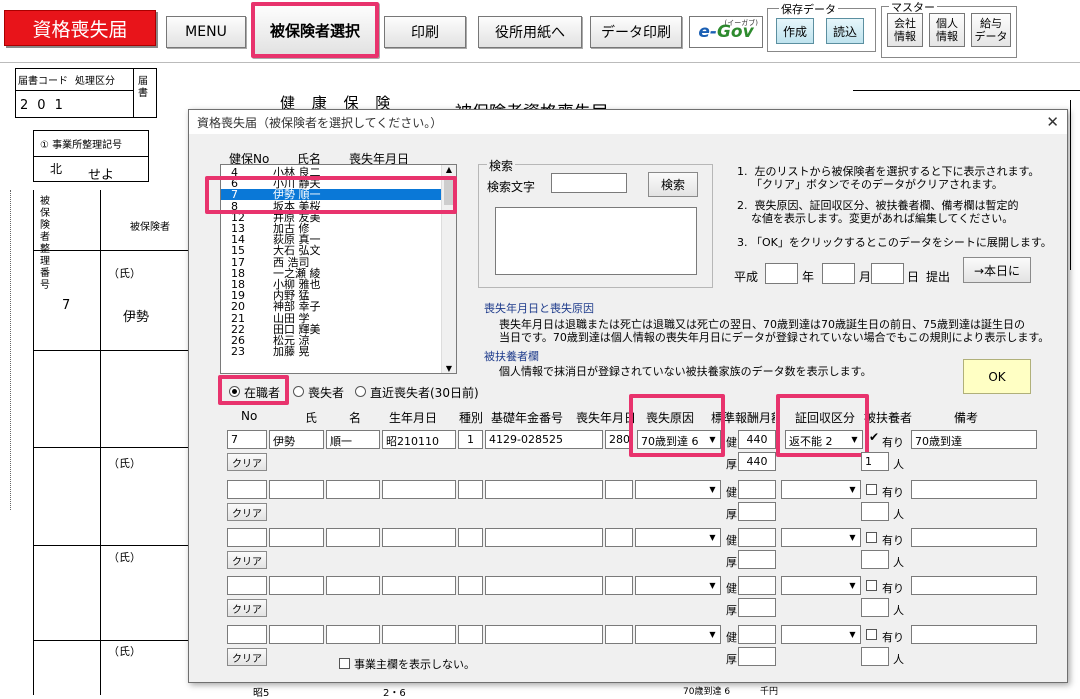  What do you see at coordinates (315, 30) in the screenshot?
I see `select-insured-button: 被保険者選択` at bounding box center [315, 30].